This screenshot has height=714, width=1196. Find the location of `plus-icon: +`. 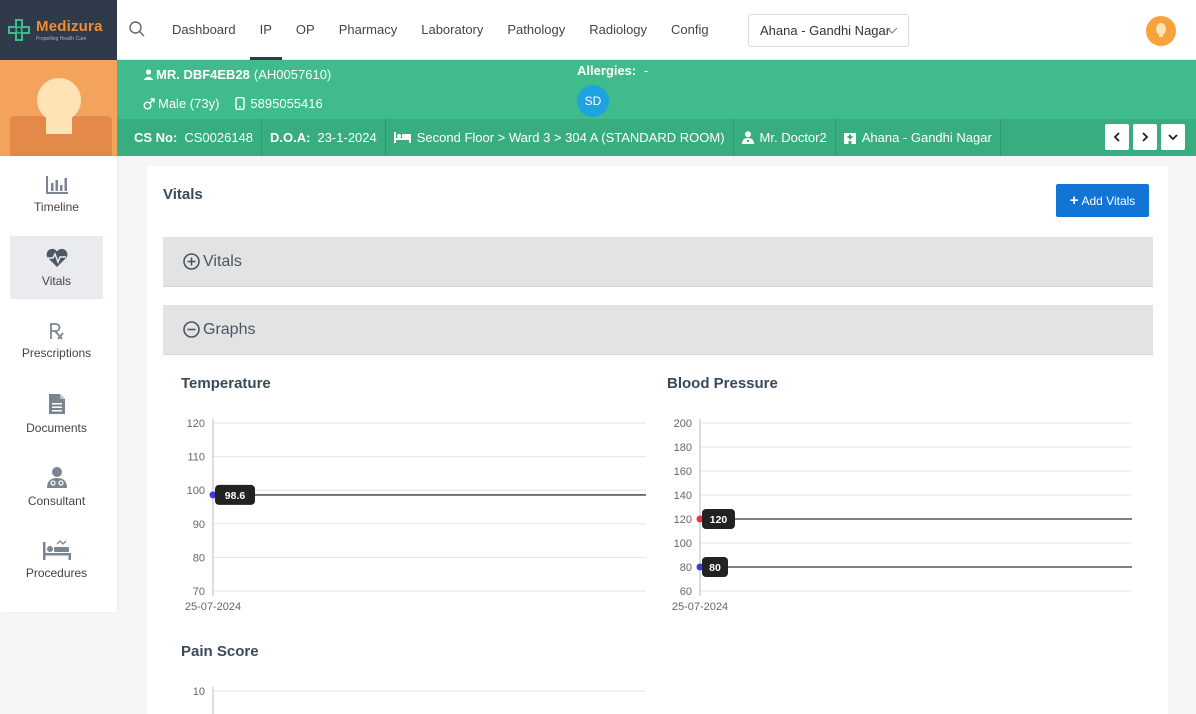

plus-icon: + is located at coordinates (1074, 200).